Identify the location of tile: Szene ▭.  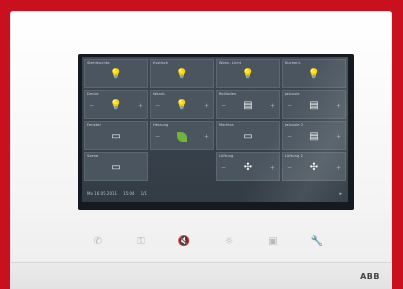
(116, 166).